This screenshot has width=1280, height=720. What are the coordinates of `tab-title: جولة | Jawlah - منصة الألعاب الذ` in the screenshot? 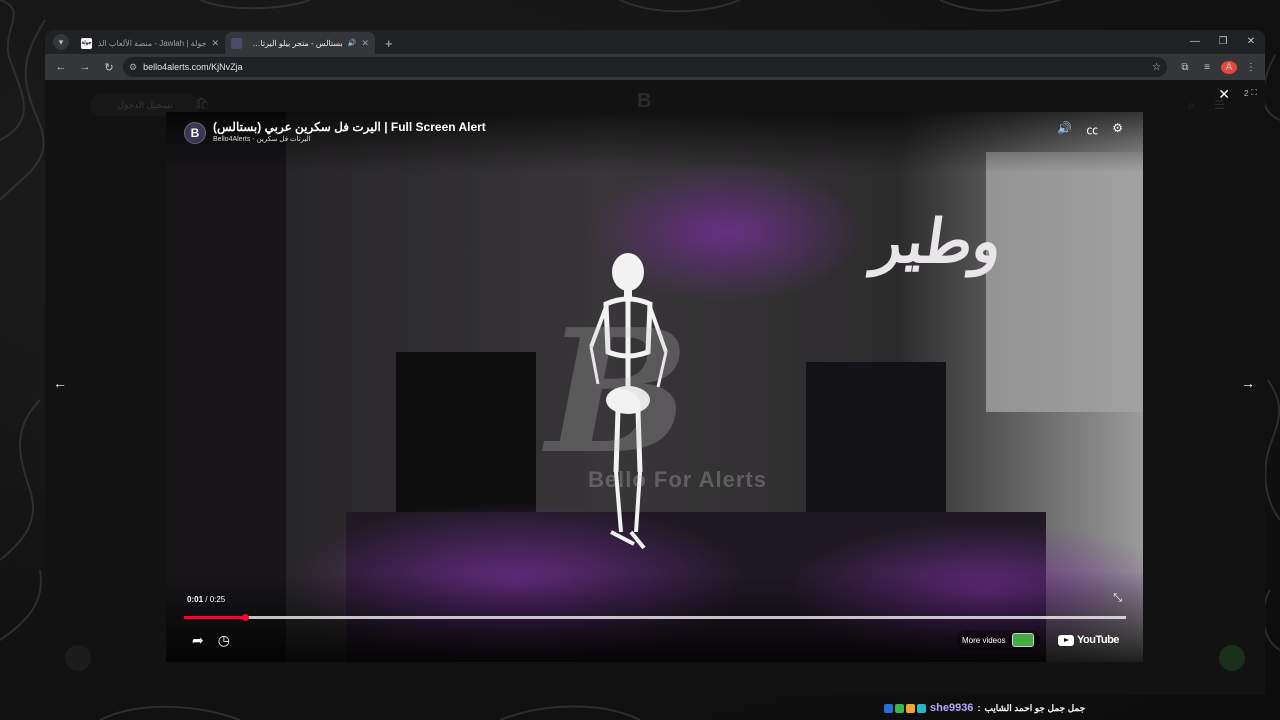 It's located at (152, 43).